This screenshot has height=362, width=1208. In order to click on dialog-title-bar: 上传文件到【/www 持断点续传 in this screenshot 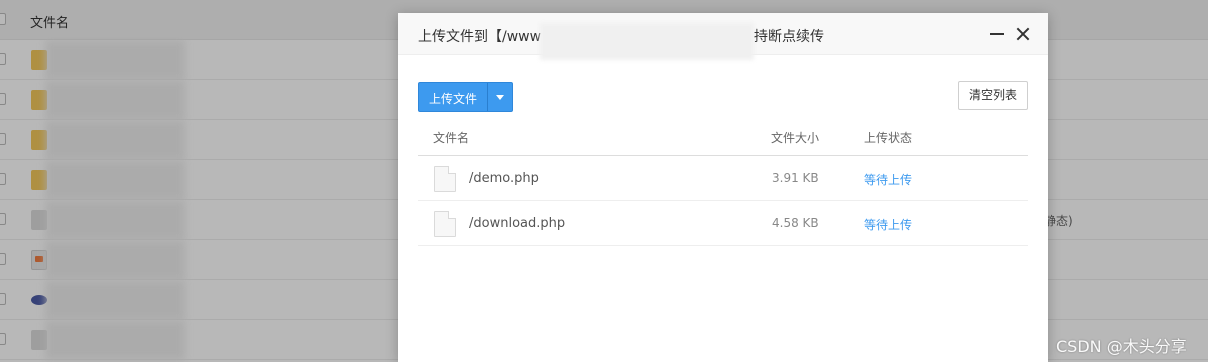, I will do `click(723, 36)`.